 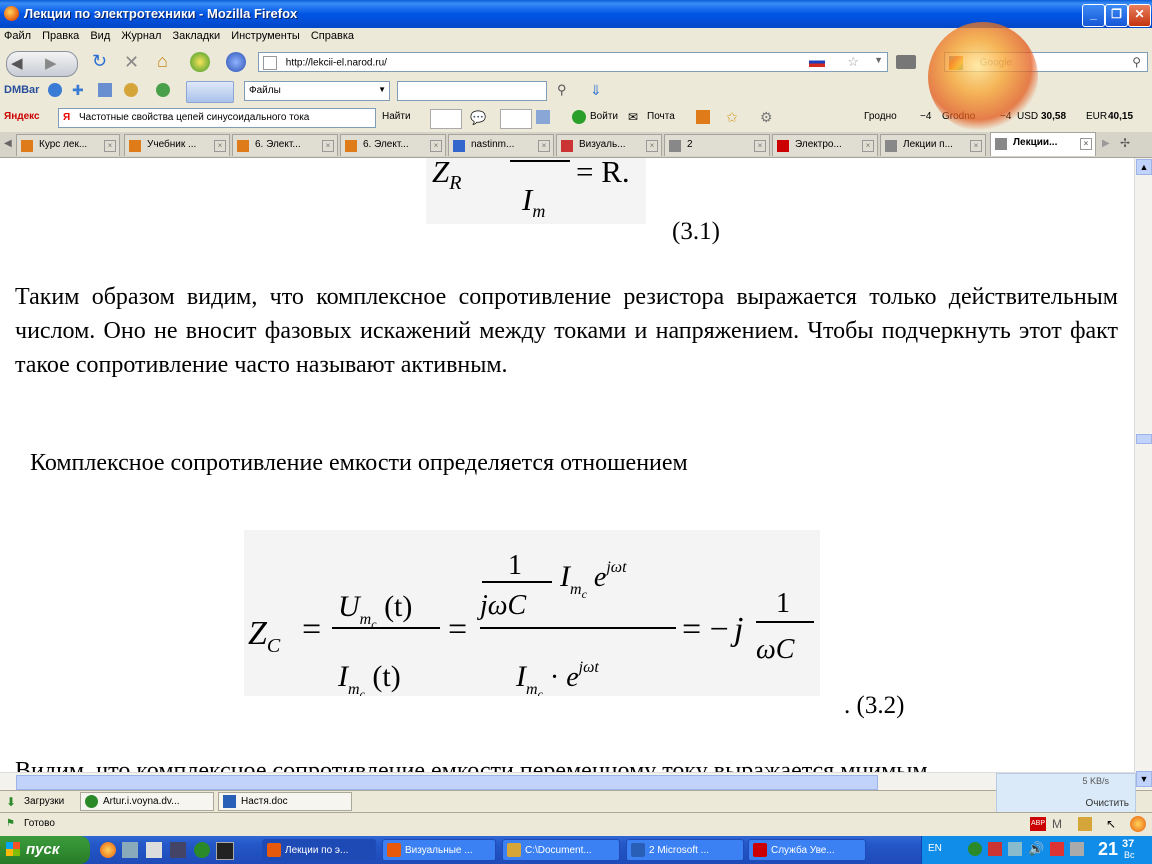 What do you see at coordinates (1136, 62) in the screenshot?
I see `search-icon: ⚲` at bounding box center [1136, 62].